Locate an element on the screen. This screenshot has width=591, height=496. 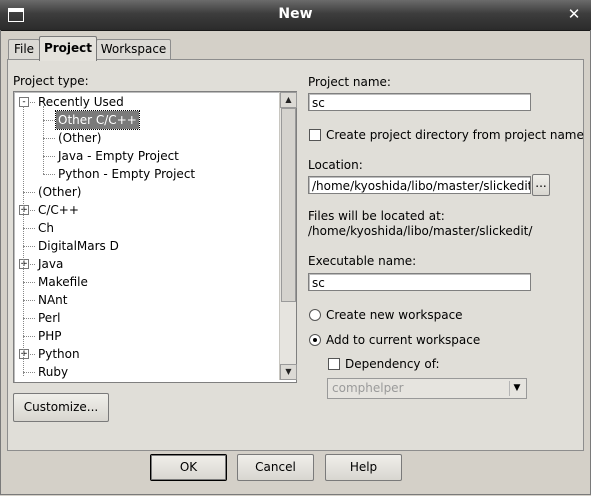
window-title: New is located at coordinates (295, 14).